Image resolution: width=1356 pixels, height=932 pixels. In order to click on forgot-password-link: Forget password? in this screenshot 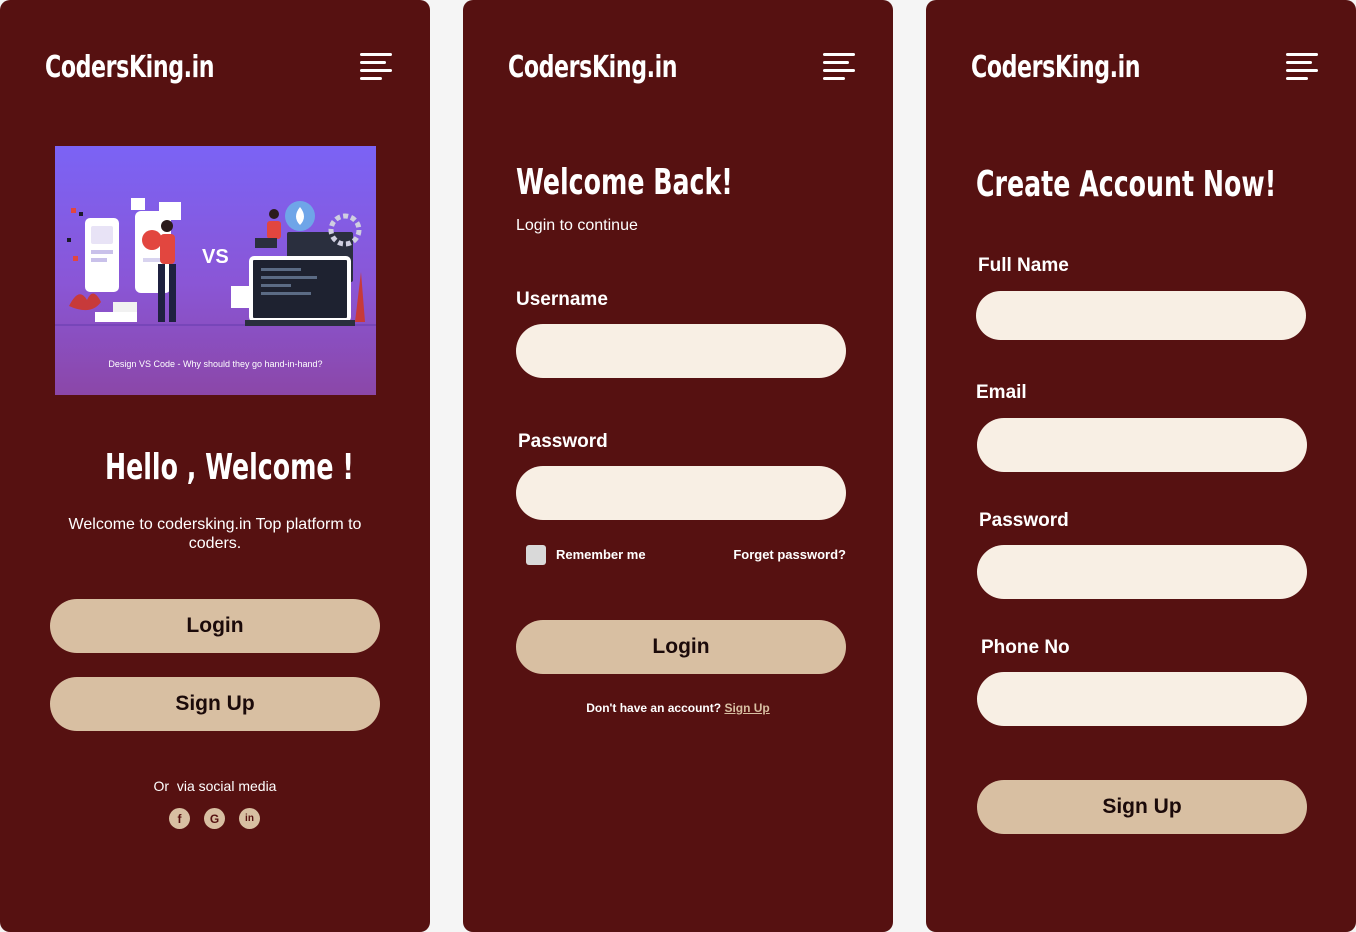, I will do `click(789, 554)`.